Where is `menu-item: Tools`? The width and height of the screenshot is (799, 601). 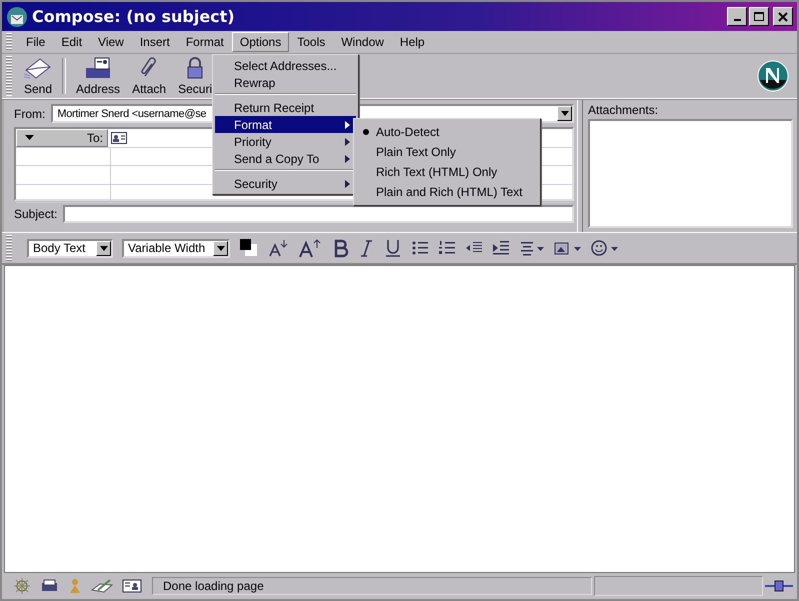 menu-item: Tools is located at coordinates (311, 42).